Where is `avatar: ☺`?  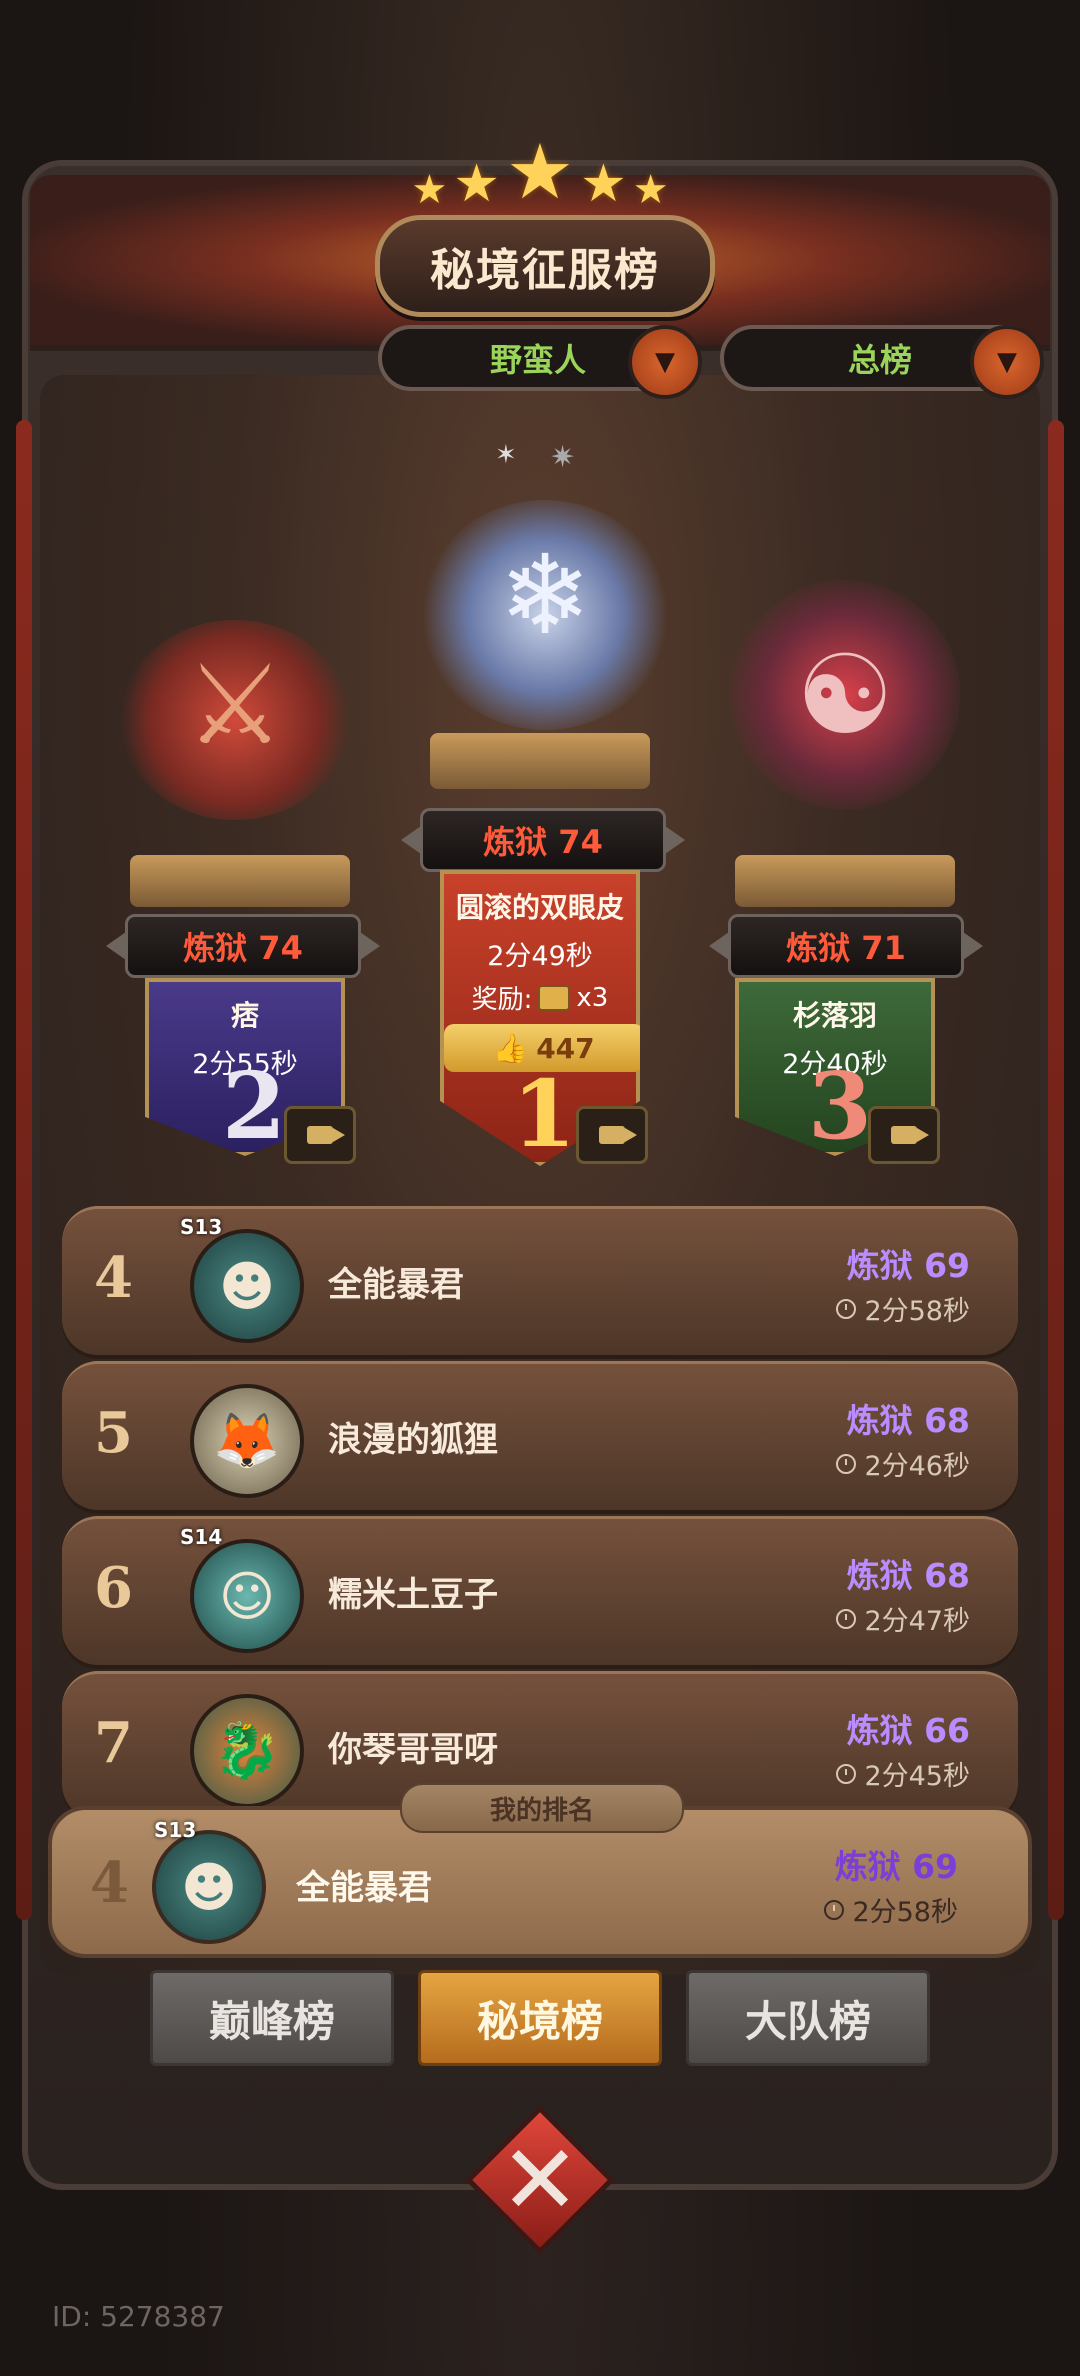 avatar: ☺ is located at coordinates (247, 1596).